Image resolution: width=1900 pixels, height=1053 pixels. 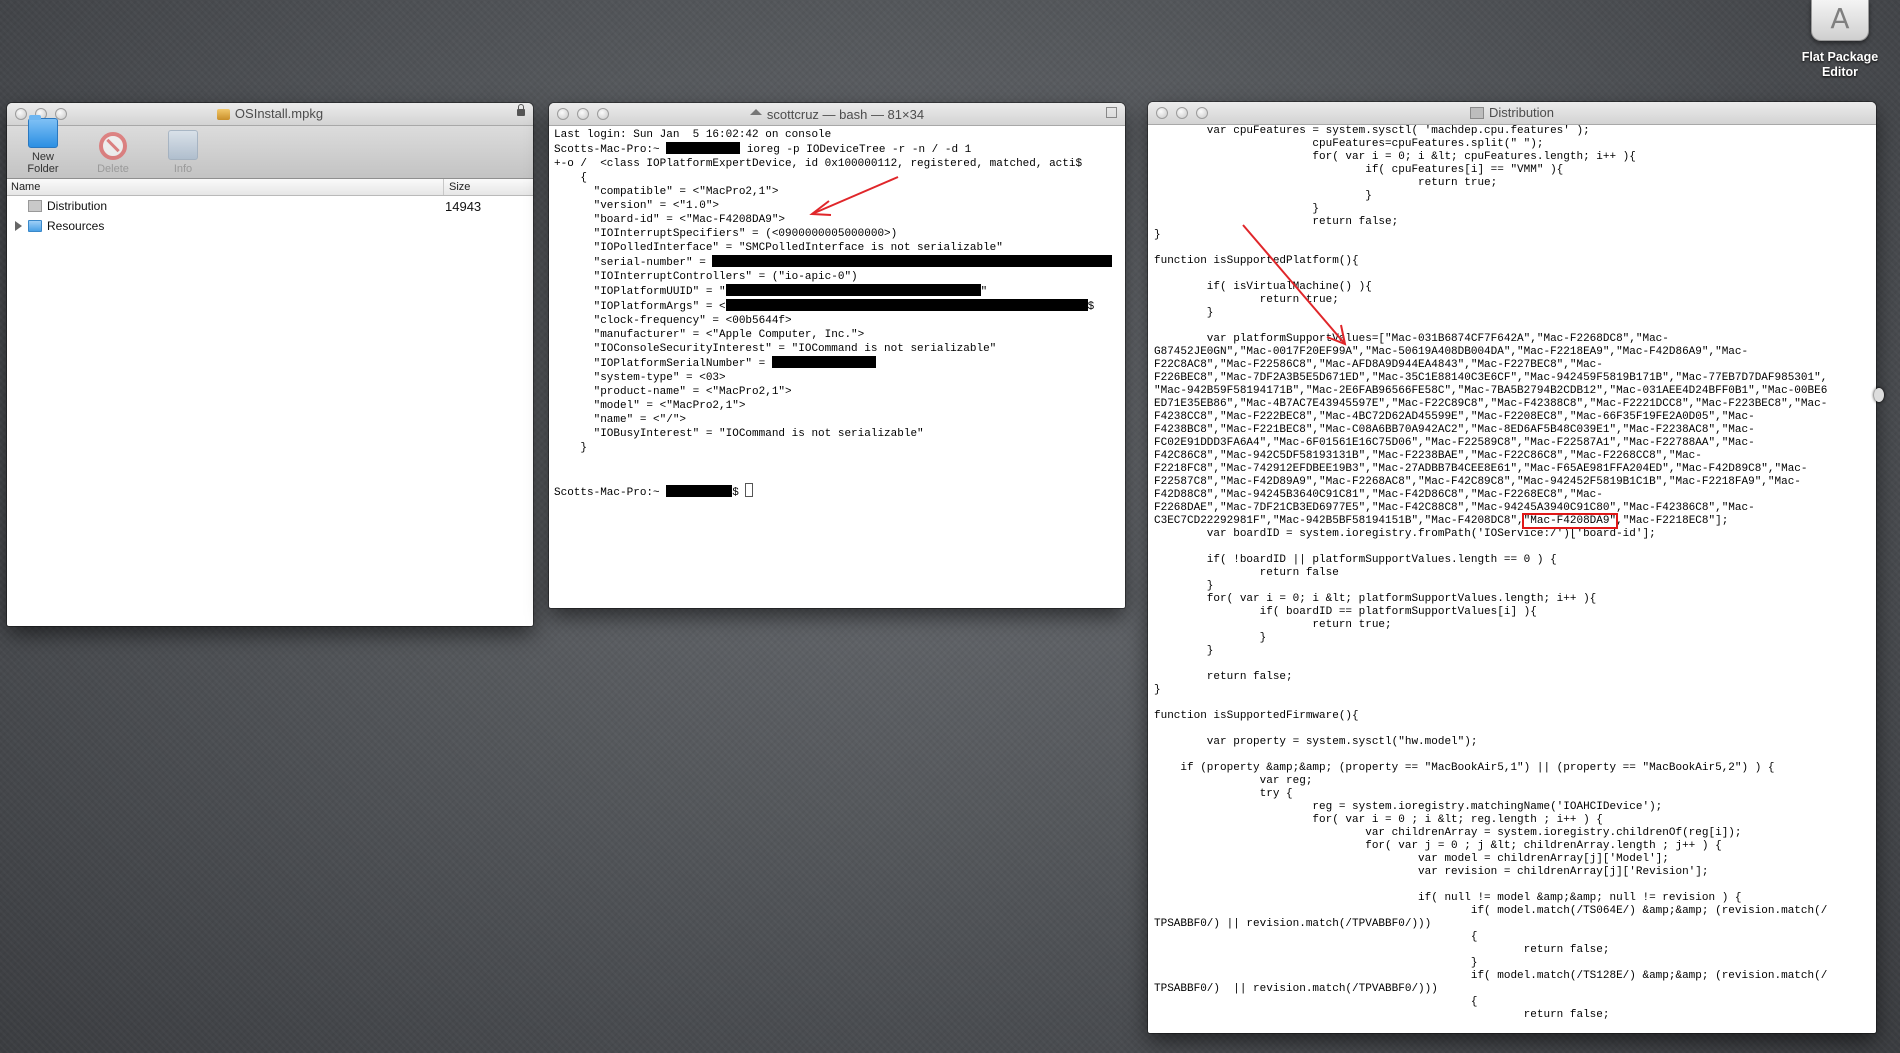 I want to click on file-row-distribution: Distribution 14943, so click(x=270, y=206).